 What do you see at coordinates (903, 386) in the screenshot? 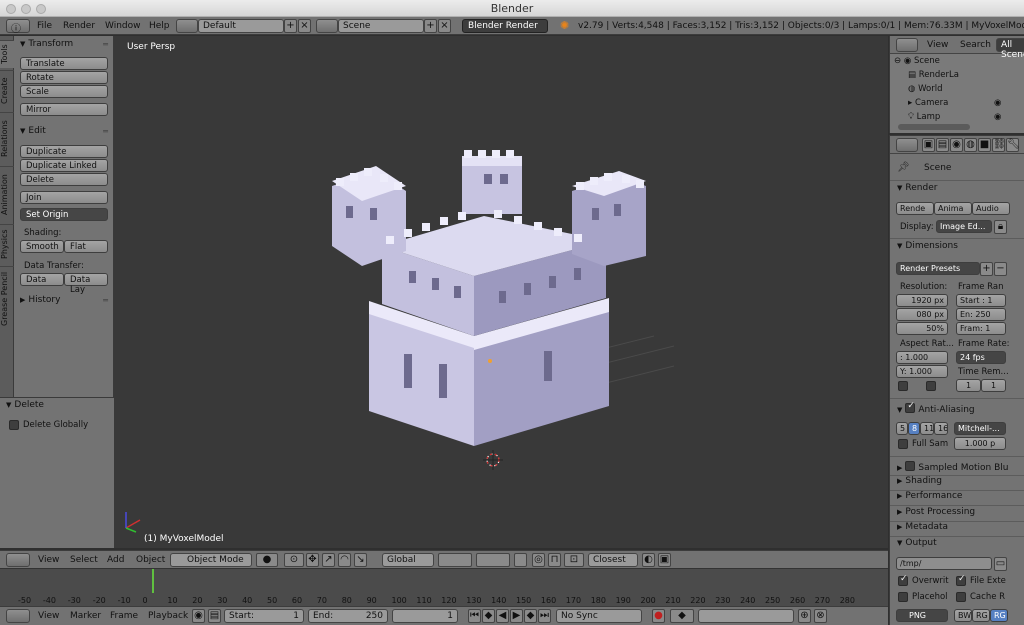
I see `border-checkbox` at bounding box center [903, 386].